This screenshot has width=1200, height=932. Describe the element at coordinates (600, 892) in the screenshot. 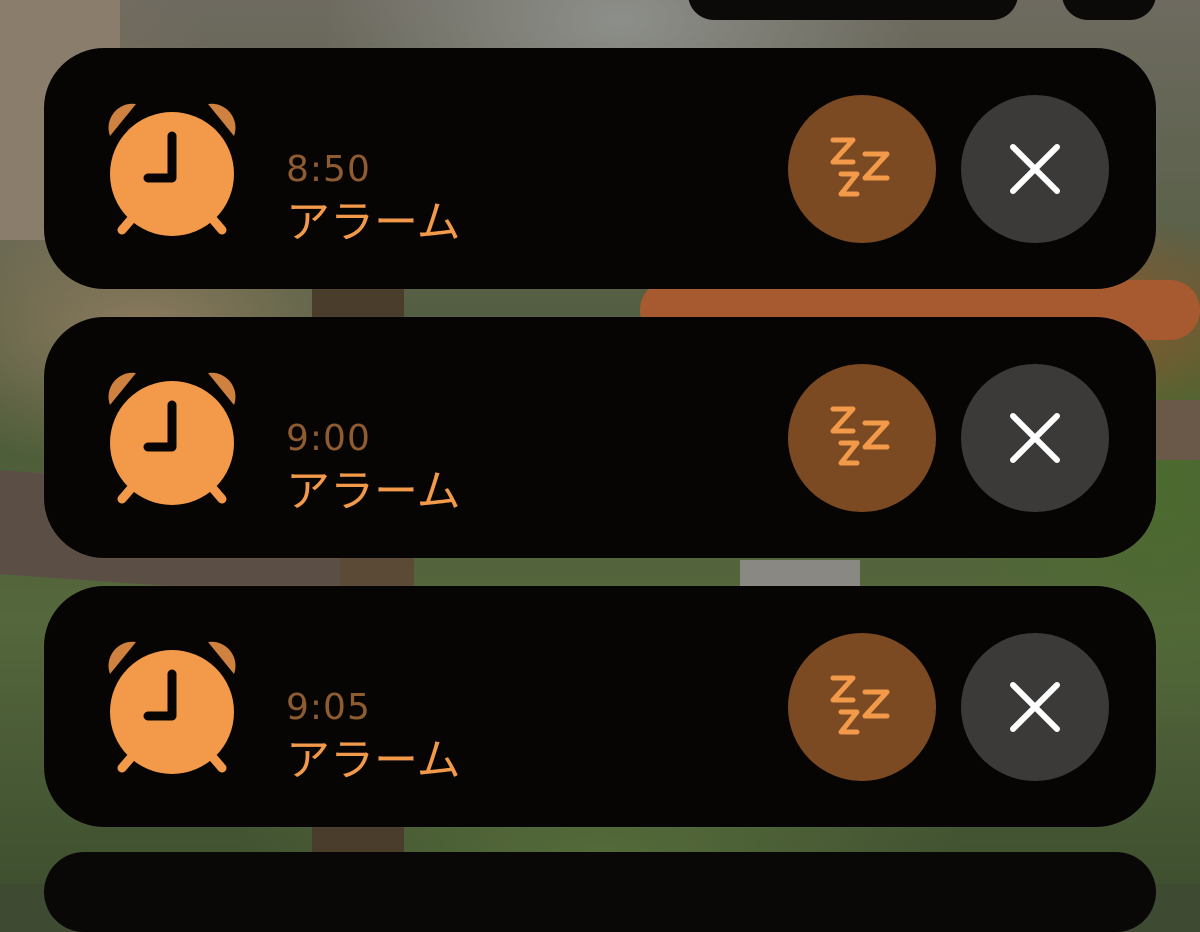

I see `notification-peek-bottom` at that location.